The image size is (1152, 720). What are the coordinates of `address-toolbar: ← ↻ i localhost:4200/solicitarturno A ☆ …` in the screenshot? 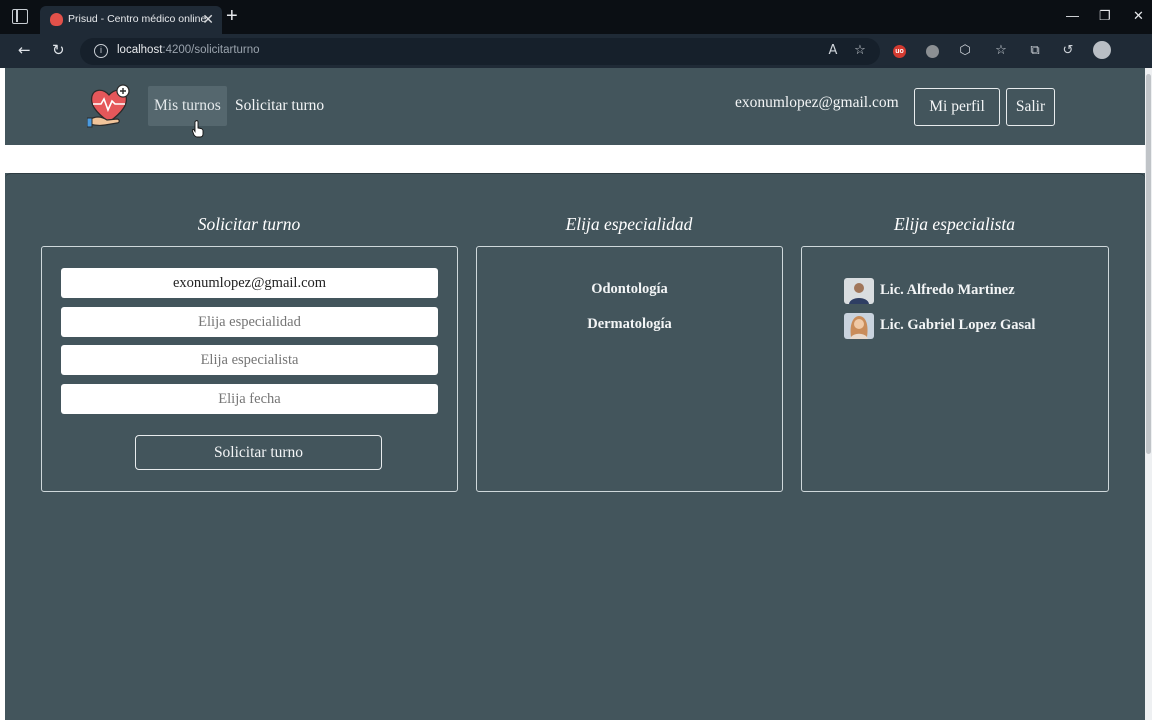 It's located at (576, 65).